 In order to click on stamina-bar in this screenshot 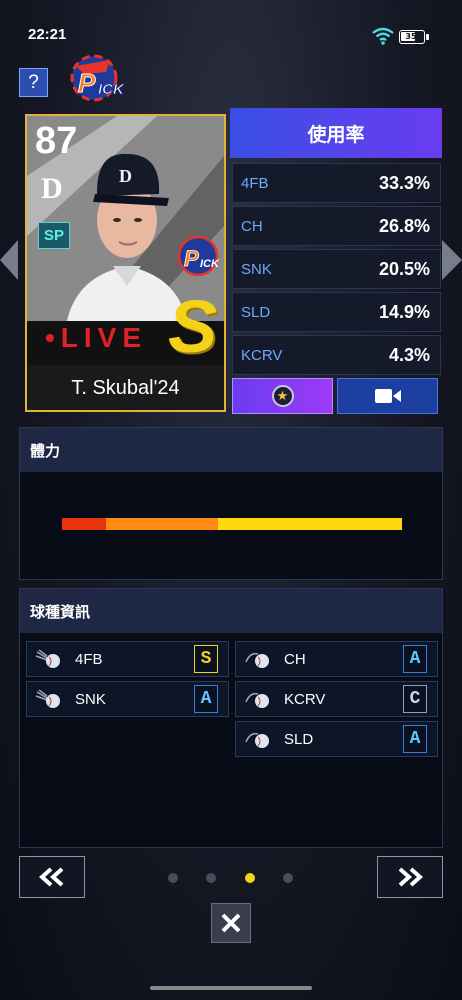, I will do `click(232, 524)`.